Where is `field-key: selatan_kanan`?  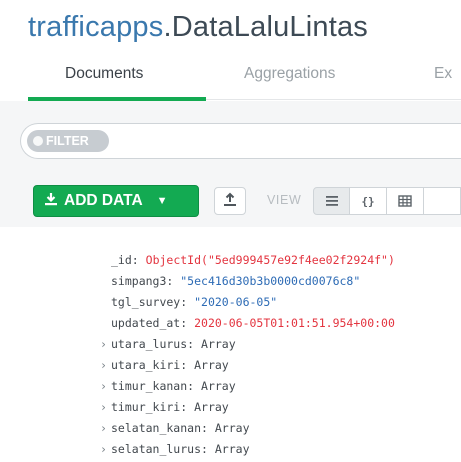
field-key: selatan_kanan is located at coordinates (156, 428).